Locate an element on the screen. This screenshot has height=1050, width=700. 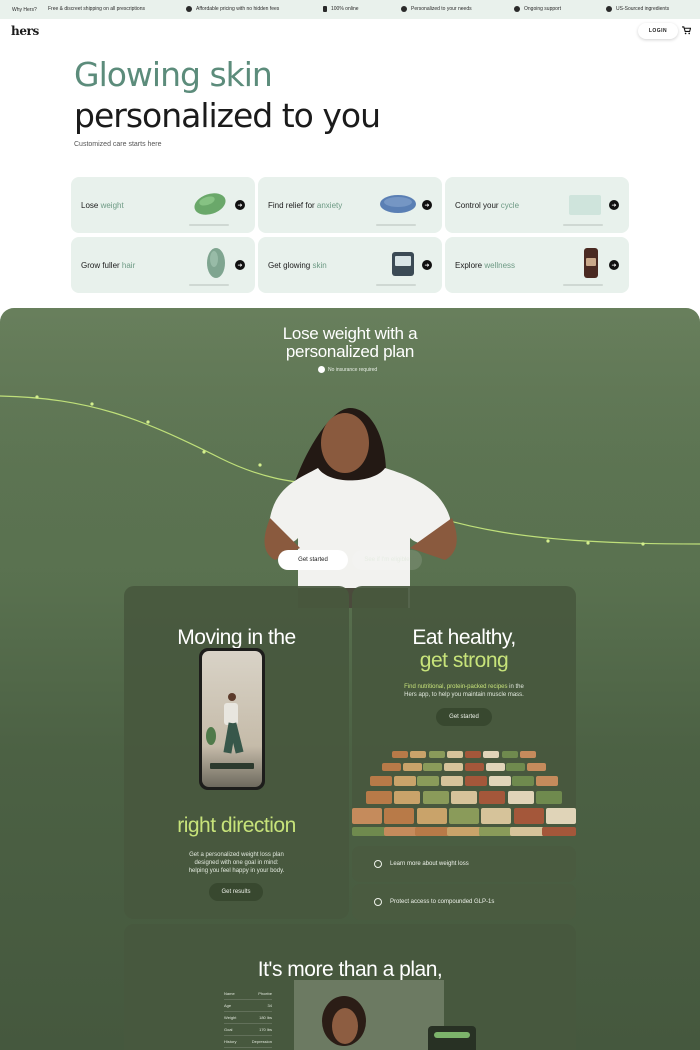
stat-row: Name Phoebe is located at coordinates (248, 994).